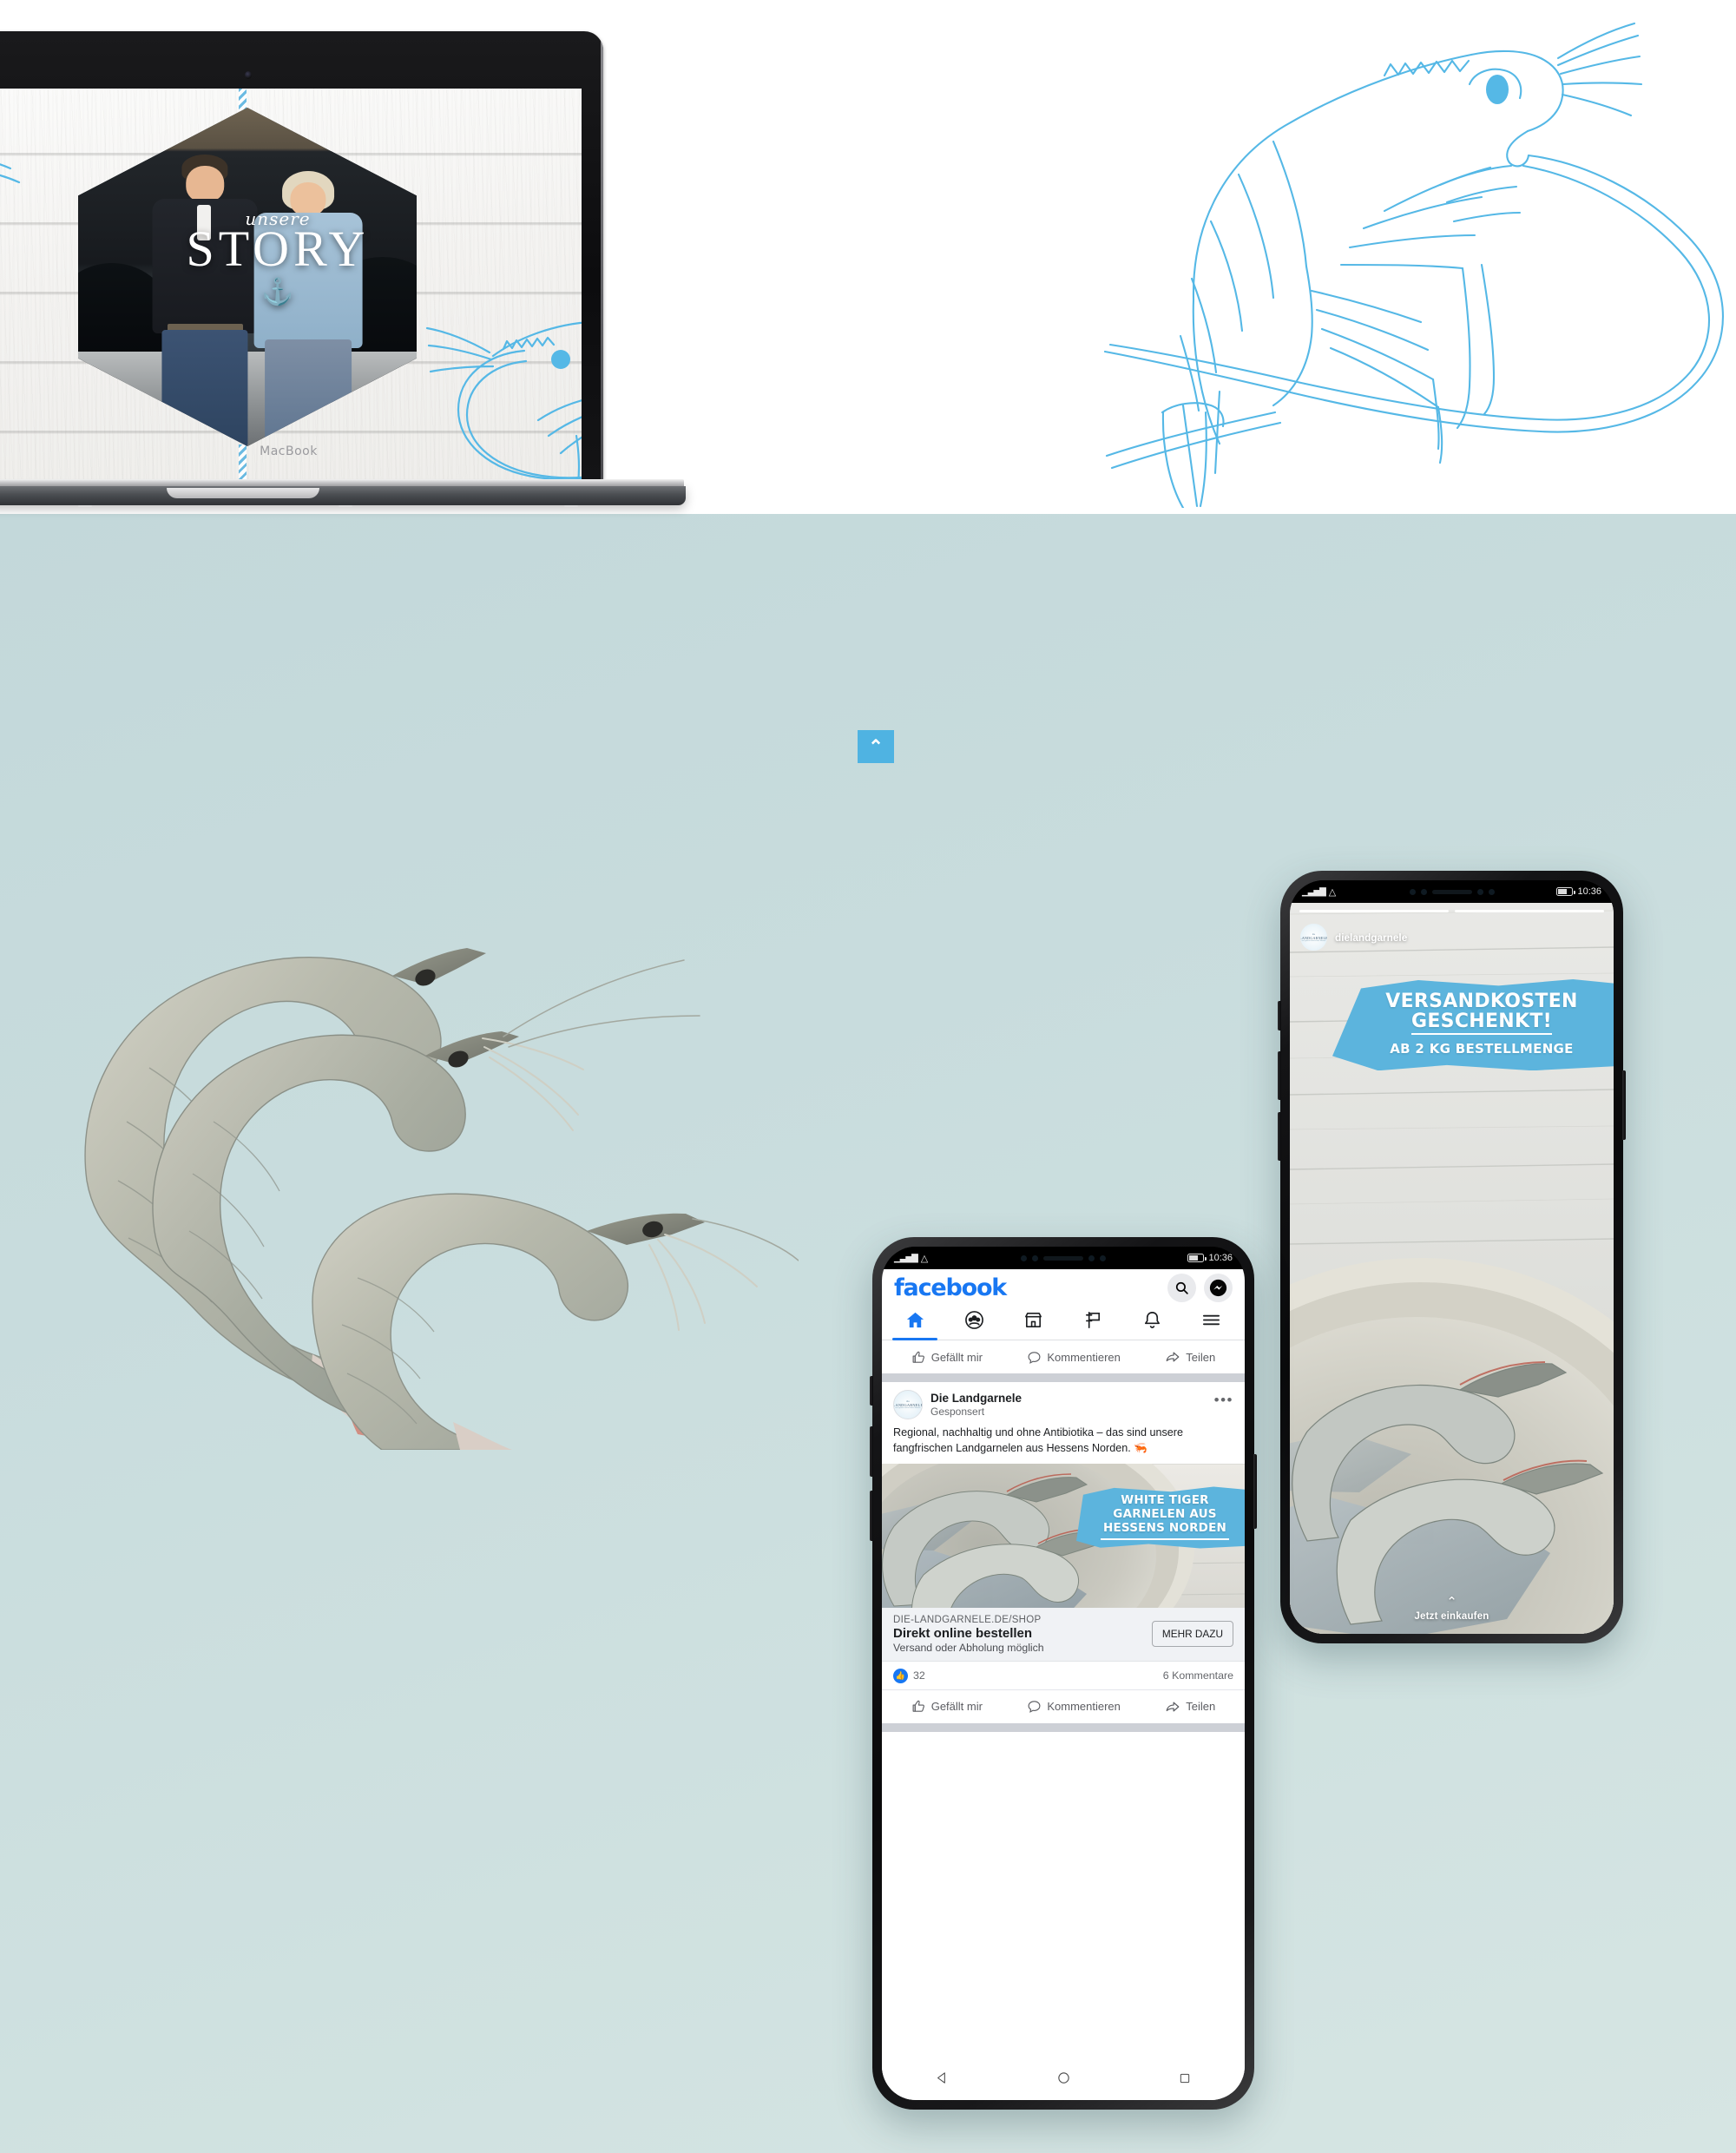 This screenshot has height=2153, width=1736. I want to click on promo-badge-underline, so click(1165, 1538).